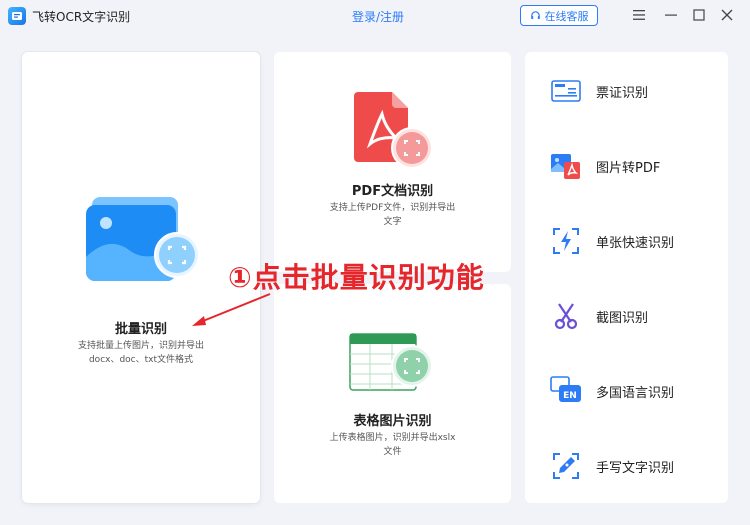 This screenshot has width=750, height=525. Describe the element at coordinates (392, 191) in the screenshot. I see `pdf-card-title: PDF文档识别` at that location.